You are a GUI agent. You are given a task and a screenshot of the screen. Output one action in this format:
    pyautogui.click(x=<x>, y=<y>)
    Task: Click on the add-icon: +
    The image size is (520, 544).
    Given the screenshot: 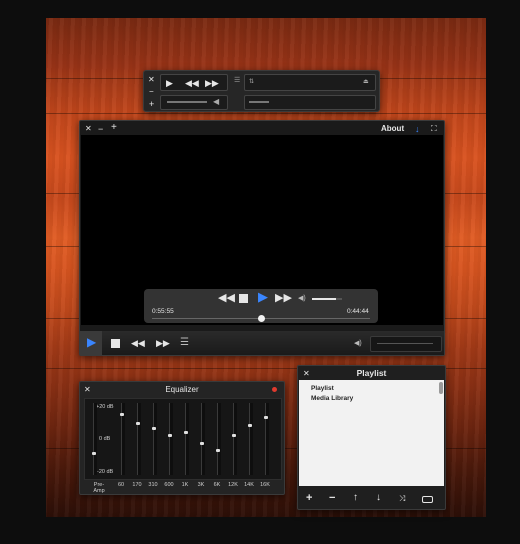 What is the action you would take?
    pyautogui.click(x=309, y=498)
    